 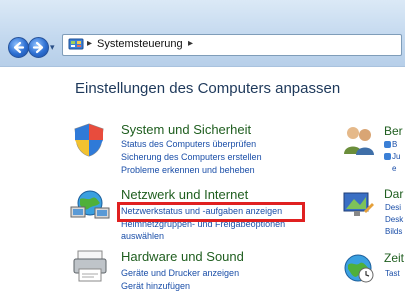 What do you see at coordinates (140, 44) in the screenshot?
I see `breadcrumb-control-panel: Systemsteuerung` at bounding box center [140, 44].